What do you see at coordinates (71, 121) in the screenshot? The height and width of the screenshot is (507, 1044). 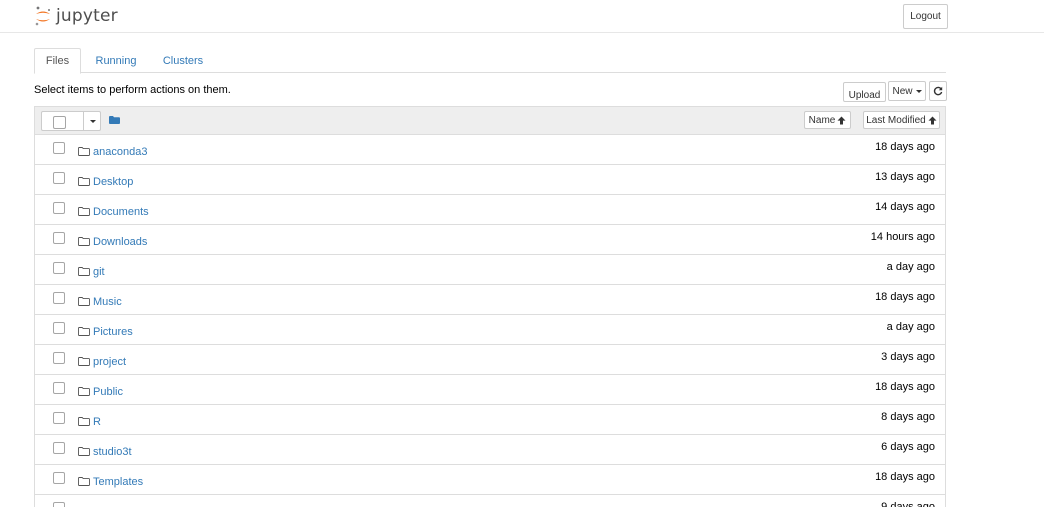 I see `select-all-control` at bounding box center [71, 121].